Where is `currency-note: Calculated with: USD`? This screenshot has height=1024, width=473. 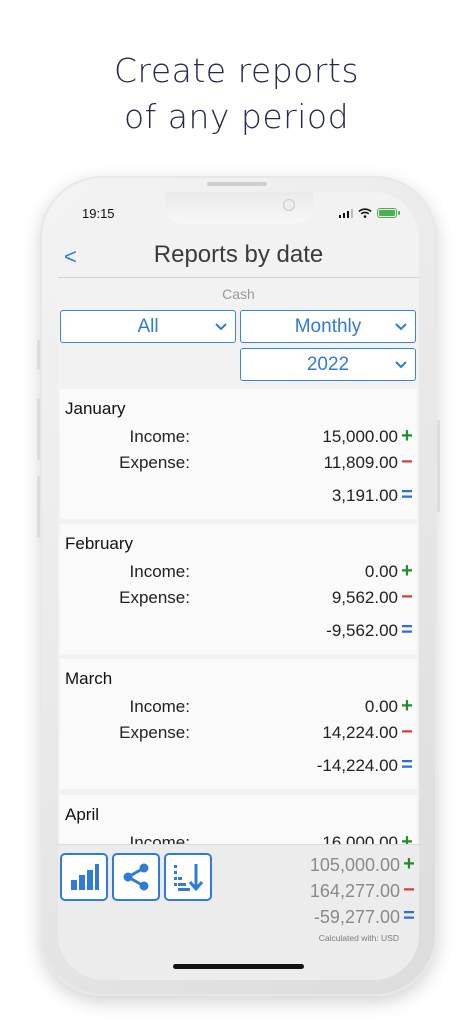
currency-note: Calculated with: USD is located at coordinates (358, 938).